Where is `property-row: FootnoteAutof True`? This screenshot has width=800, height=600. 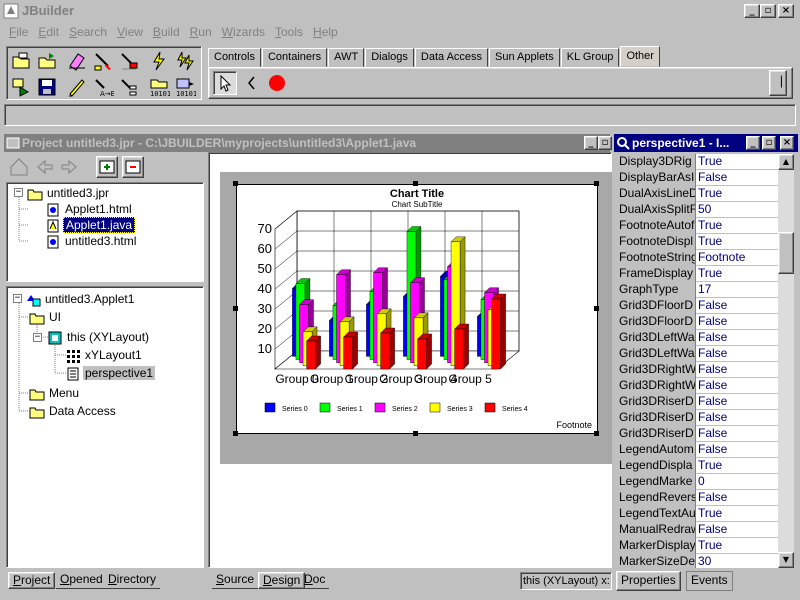
property-row: FootnoteAutof True is located at coordinates (697, 226).